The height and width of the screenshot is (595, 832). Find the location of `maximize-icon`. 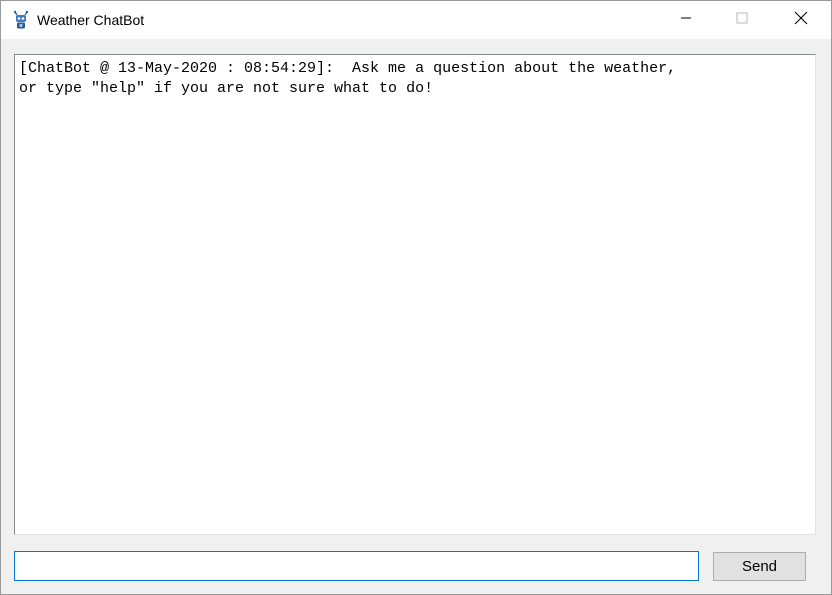

maximize-icon is located at coordinates (742, 20).